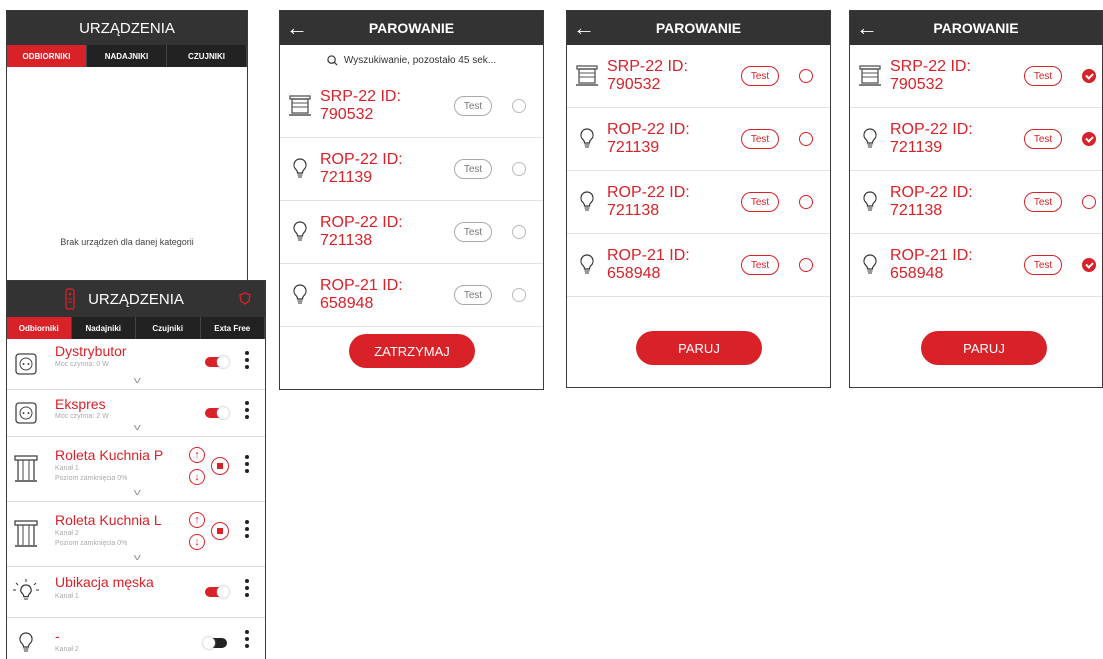 This screenshot has width=1103, height=659. Describe the element at coordinates (26, 364) in the screenshot. I see `socket-icon` at that location.